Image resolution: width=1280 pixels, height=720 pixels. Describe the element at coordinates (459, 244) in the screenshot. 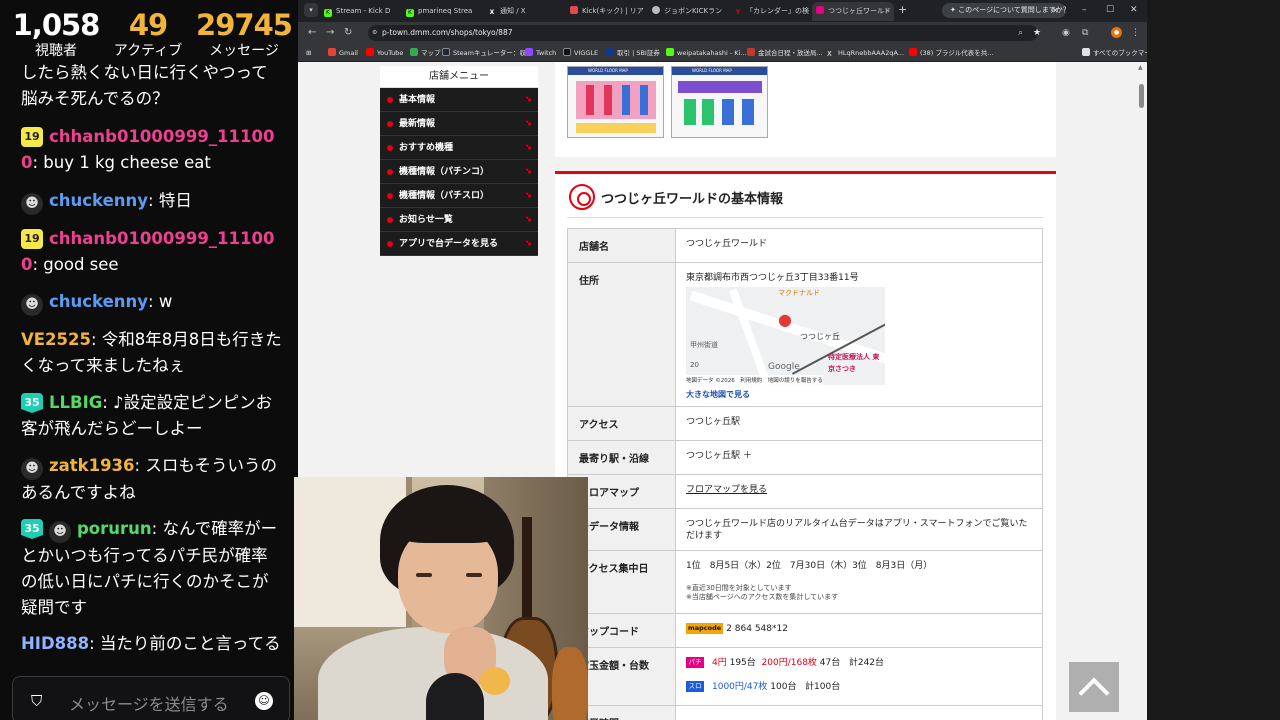

I see `menu-item-app-data: アプリで台データを見る ↘` at that location.